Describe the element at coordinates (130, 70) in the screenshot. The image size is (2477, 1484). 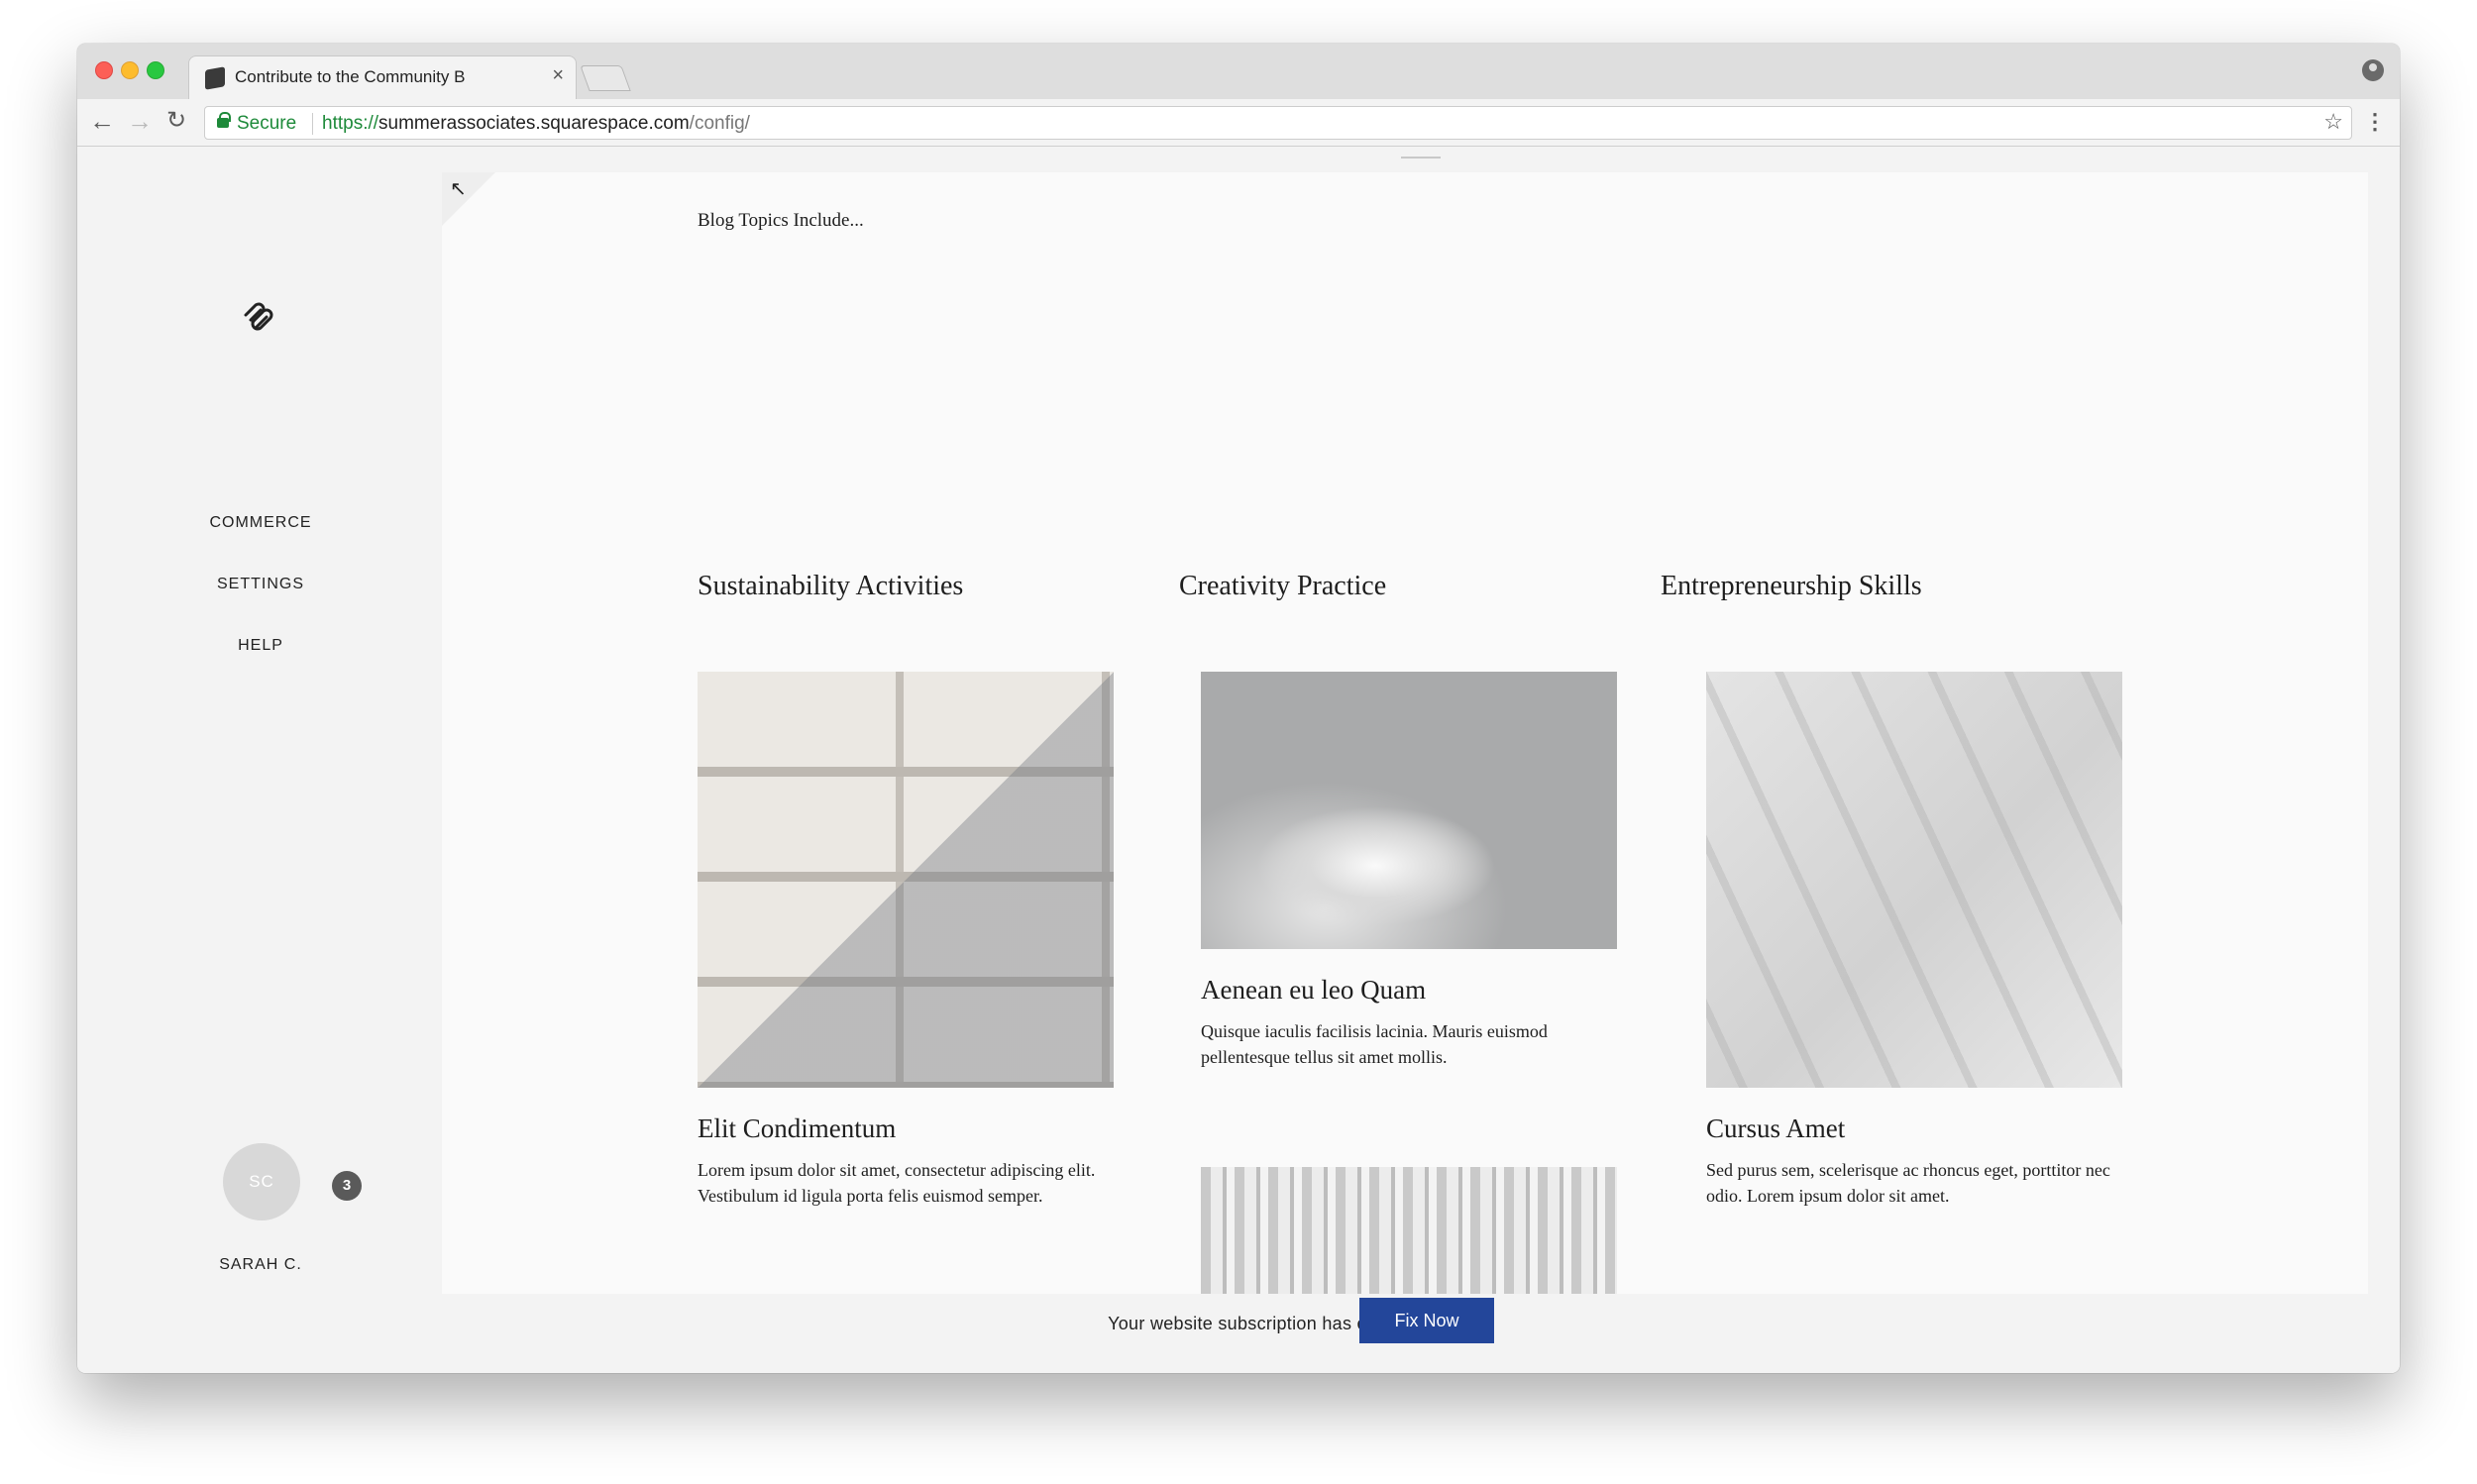
I see `minimize-window-button` at that location.